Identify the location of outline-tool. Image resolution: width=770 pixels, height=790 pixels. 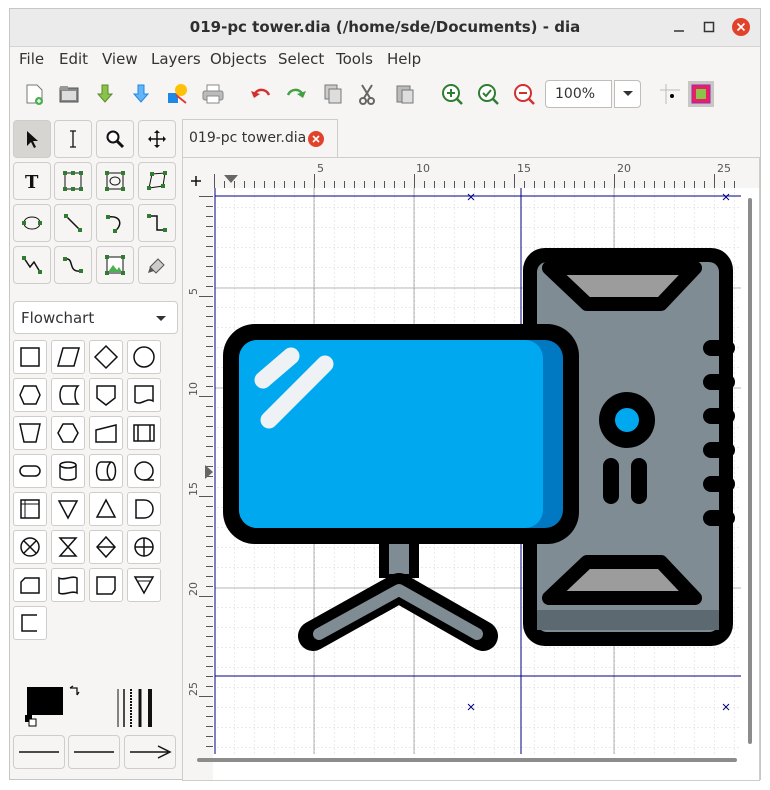
(157, 265).